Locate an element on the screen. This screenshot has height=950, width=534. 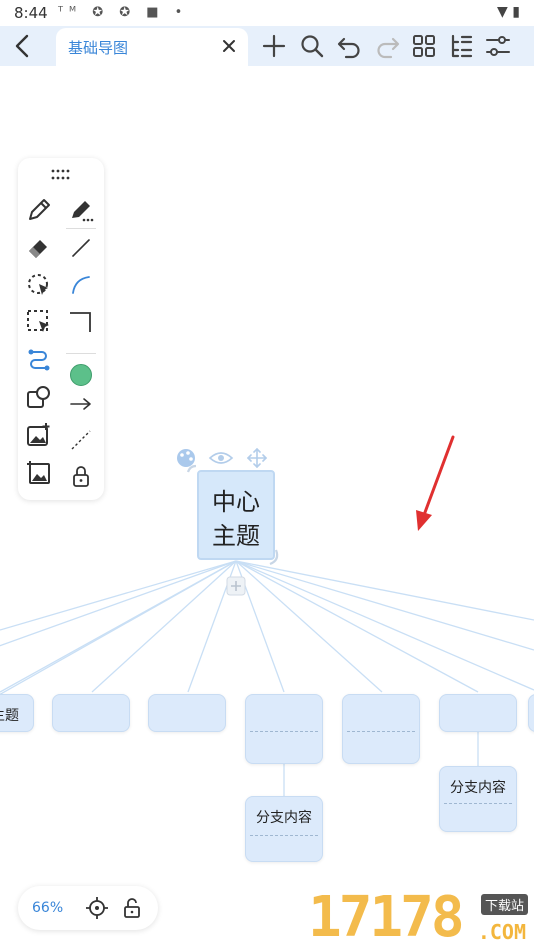
top-toolbar: 基础导图 is located at coordinates (267, 46).